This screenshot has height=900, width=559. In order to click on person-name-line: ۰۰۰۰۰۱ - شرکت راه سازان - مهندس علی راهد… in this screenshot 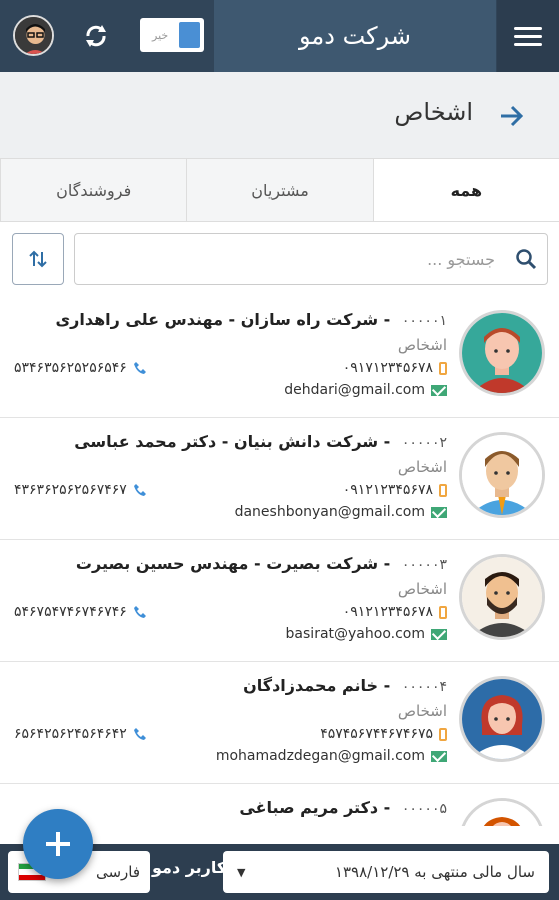, I will do `click(251, 319)`.